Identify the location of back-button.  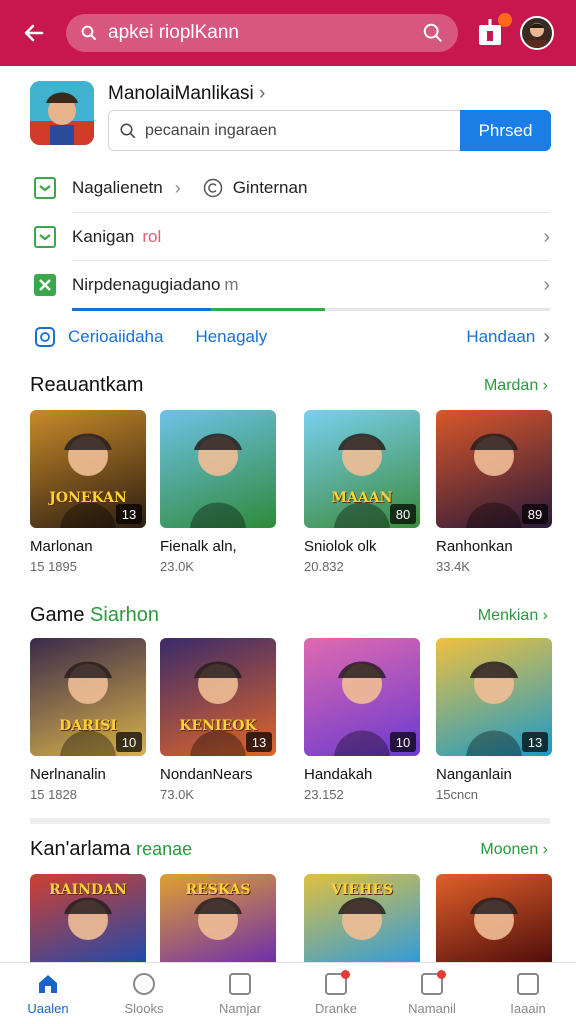
(34, 33).